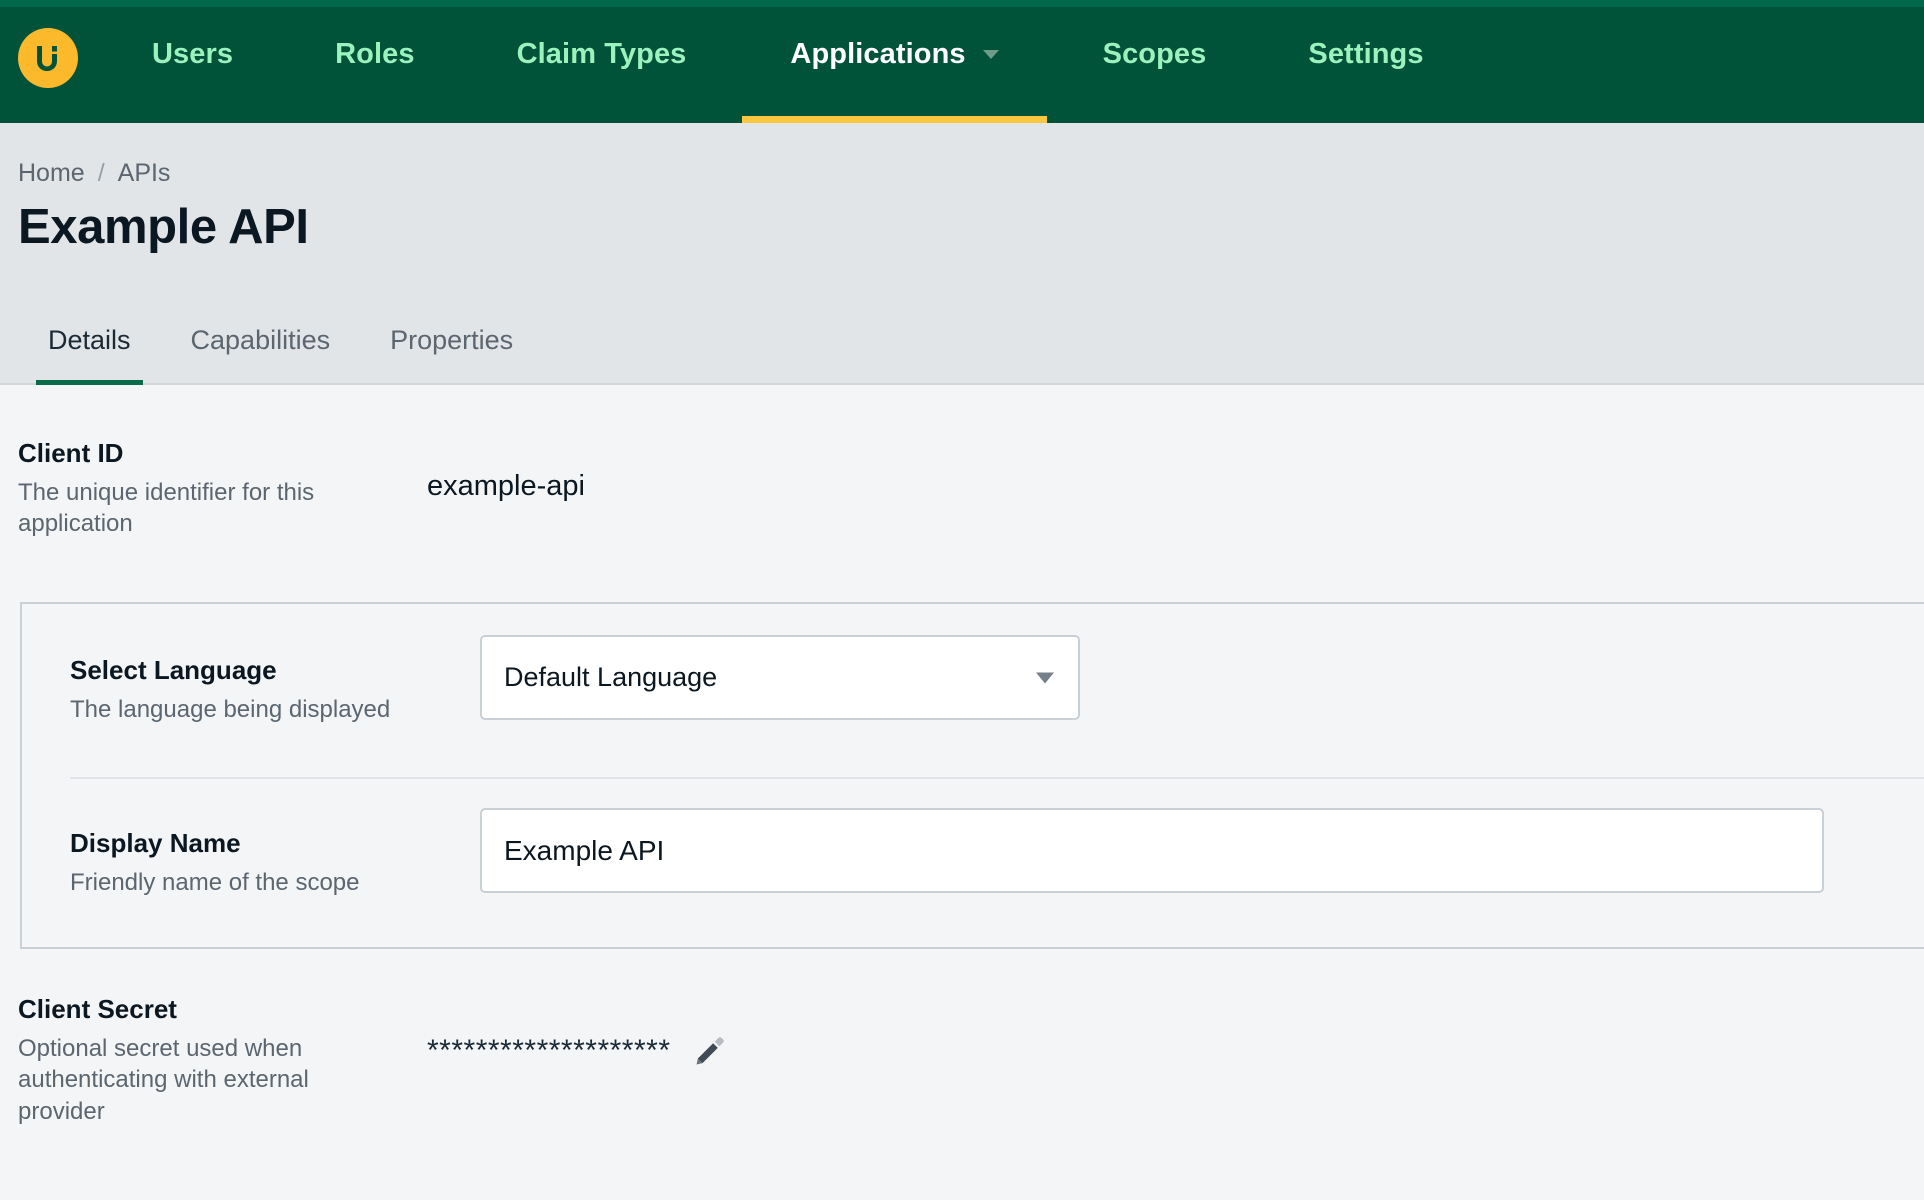  I want to click on nav-item-claim-types: Claim Types, so click(602, 65).